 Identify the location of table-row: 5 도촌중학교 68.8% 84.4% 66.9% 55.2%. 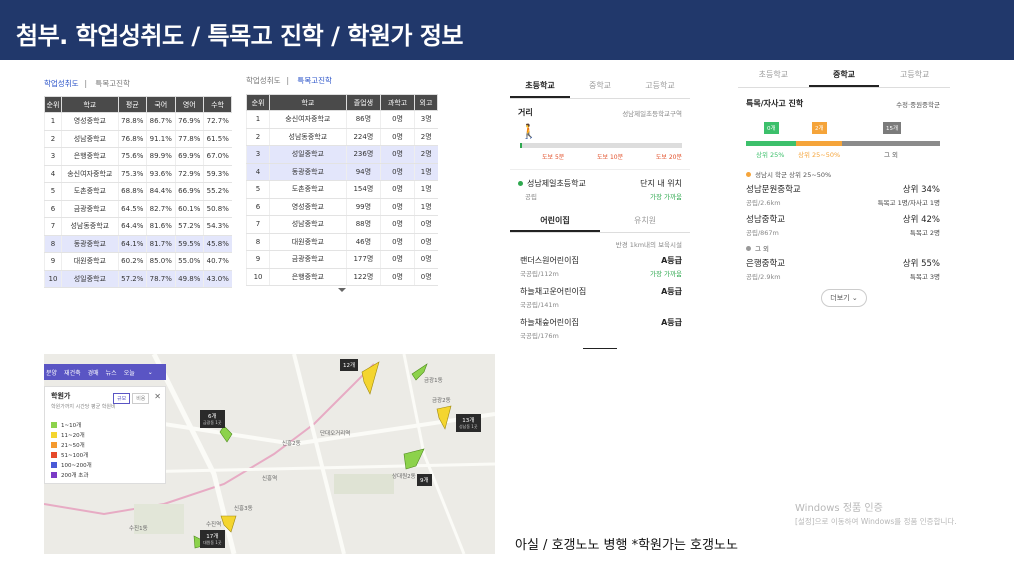
(137, 191).